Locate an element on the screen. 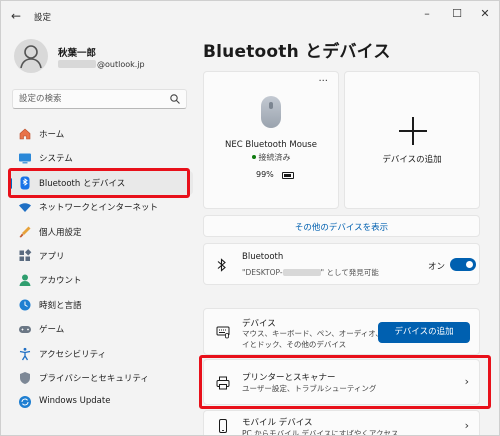  sidebar-item-label: システム is located at coordinates (56, 159).